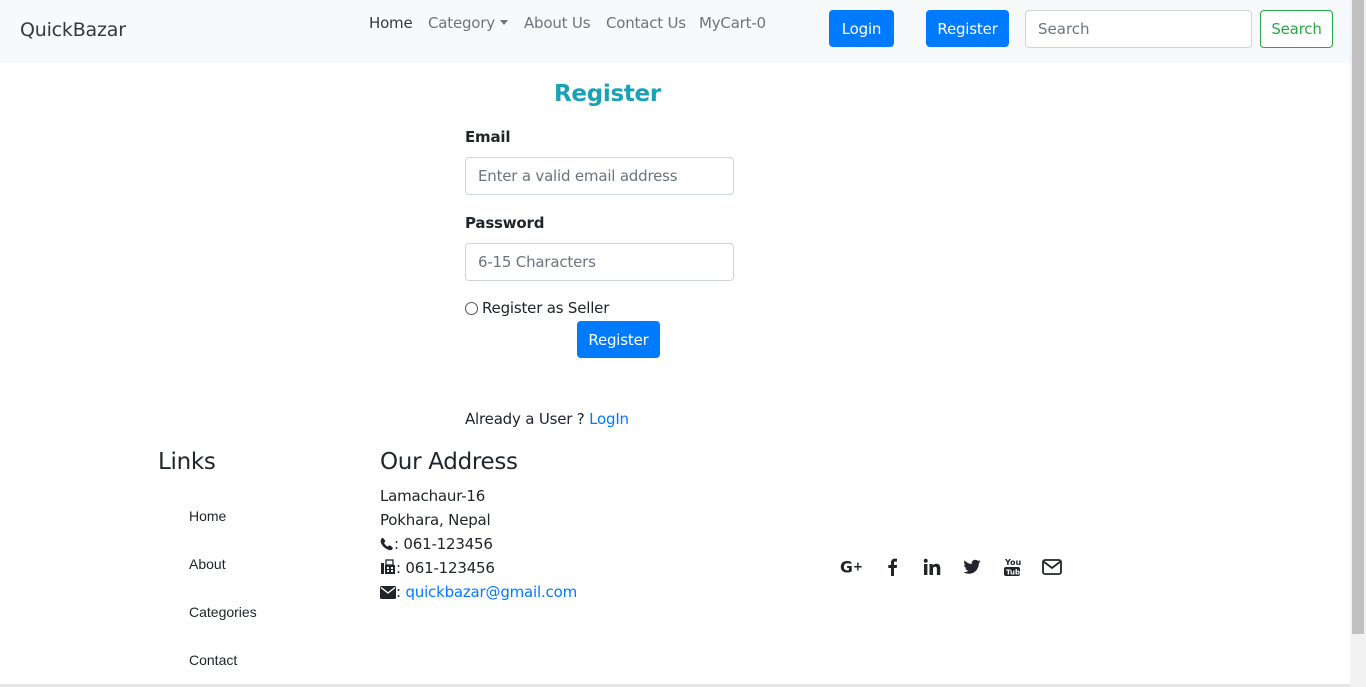 The width and height of the screenshot is (1366, 687). Describe the element at coordinates (391, 23) in the screenshot. I see `nav-home: Home` at that location.